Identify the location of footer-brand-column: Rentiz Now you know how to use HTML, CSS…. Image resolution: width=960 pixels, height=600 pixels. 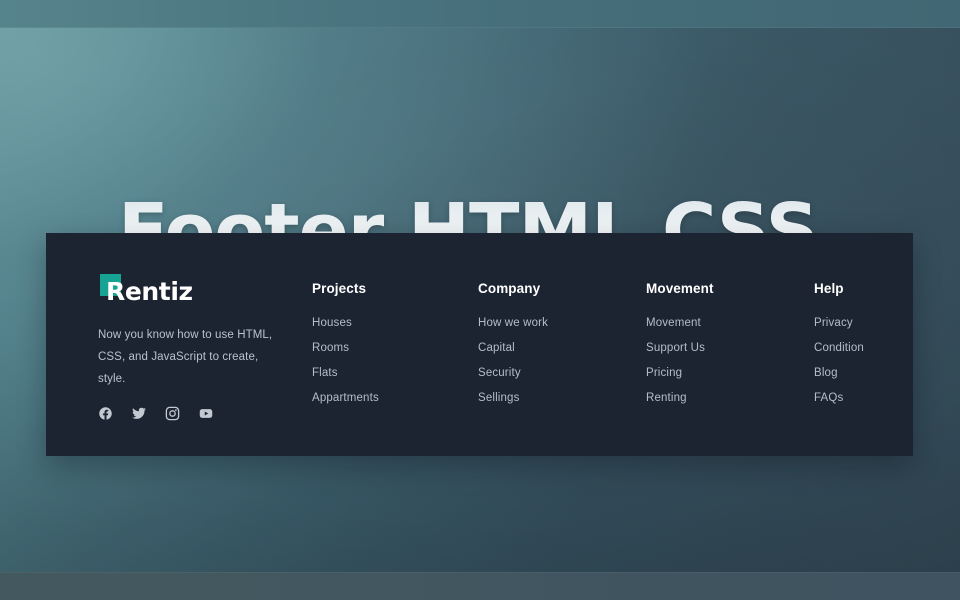
(198, 347).